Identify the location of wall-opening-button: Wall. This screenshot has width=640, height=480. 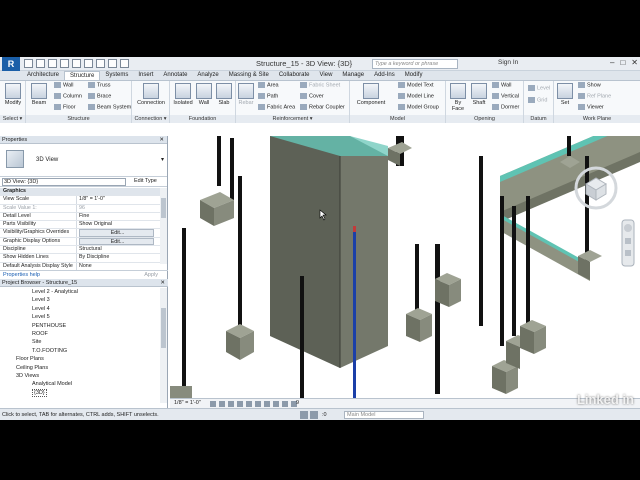
(502, 85).